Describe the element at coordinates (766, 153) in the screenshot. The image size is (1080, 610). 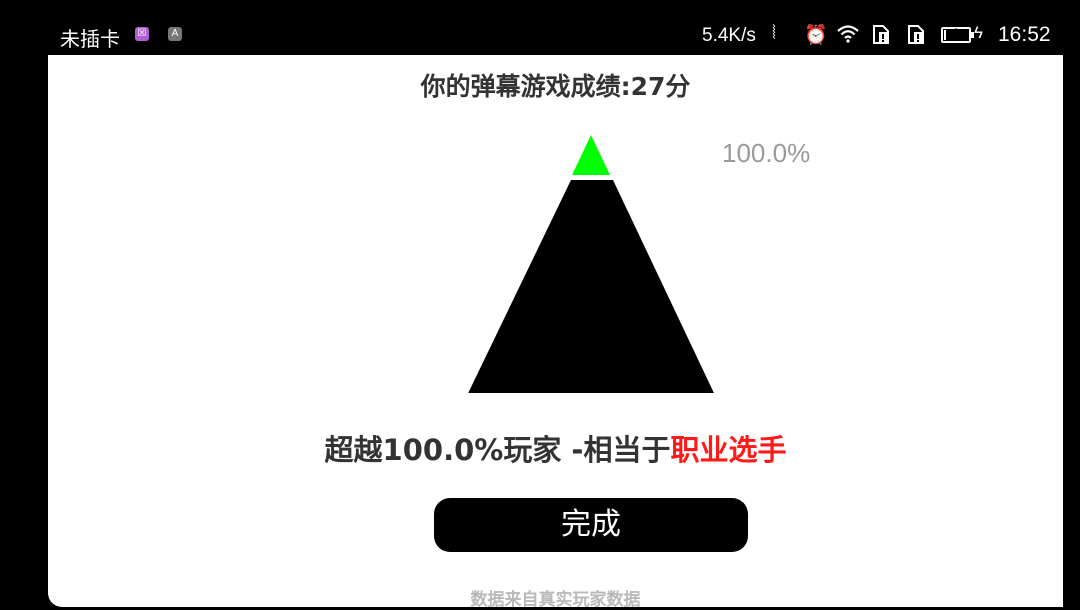
I see `percent-label: 100.0%` at that location.